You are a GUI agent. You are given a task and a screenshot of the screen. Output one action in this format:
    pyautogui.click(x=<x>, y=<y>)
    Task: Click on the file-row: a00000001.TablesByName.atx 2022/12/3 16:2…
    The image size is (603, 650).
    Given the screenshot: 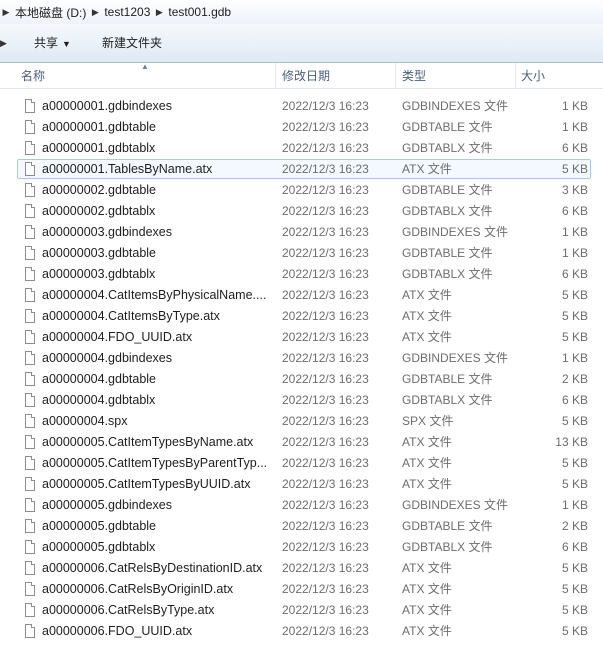 What is the action you would take?
    pyautogui.click(x=304, y=169)
    